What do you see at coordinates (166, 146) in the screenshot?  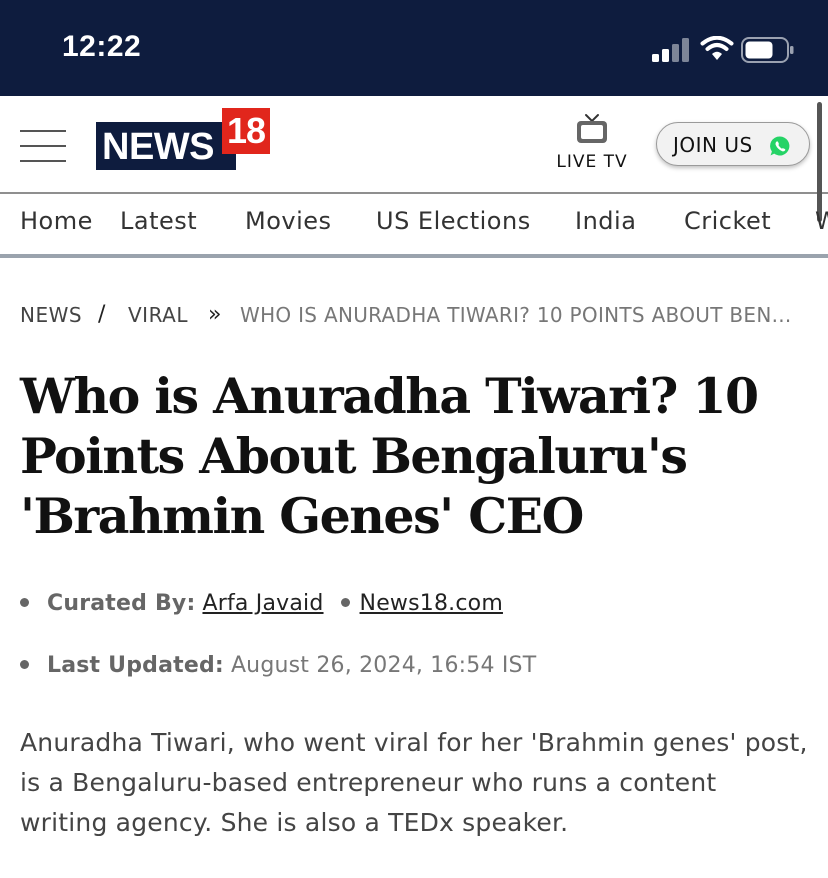 I see `logo-news-text: NEWS` at bounding box center [166, 146].